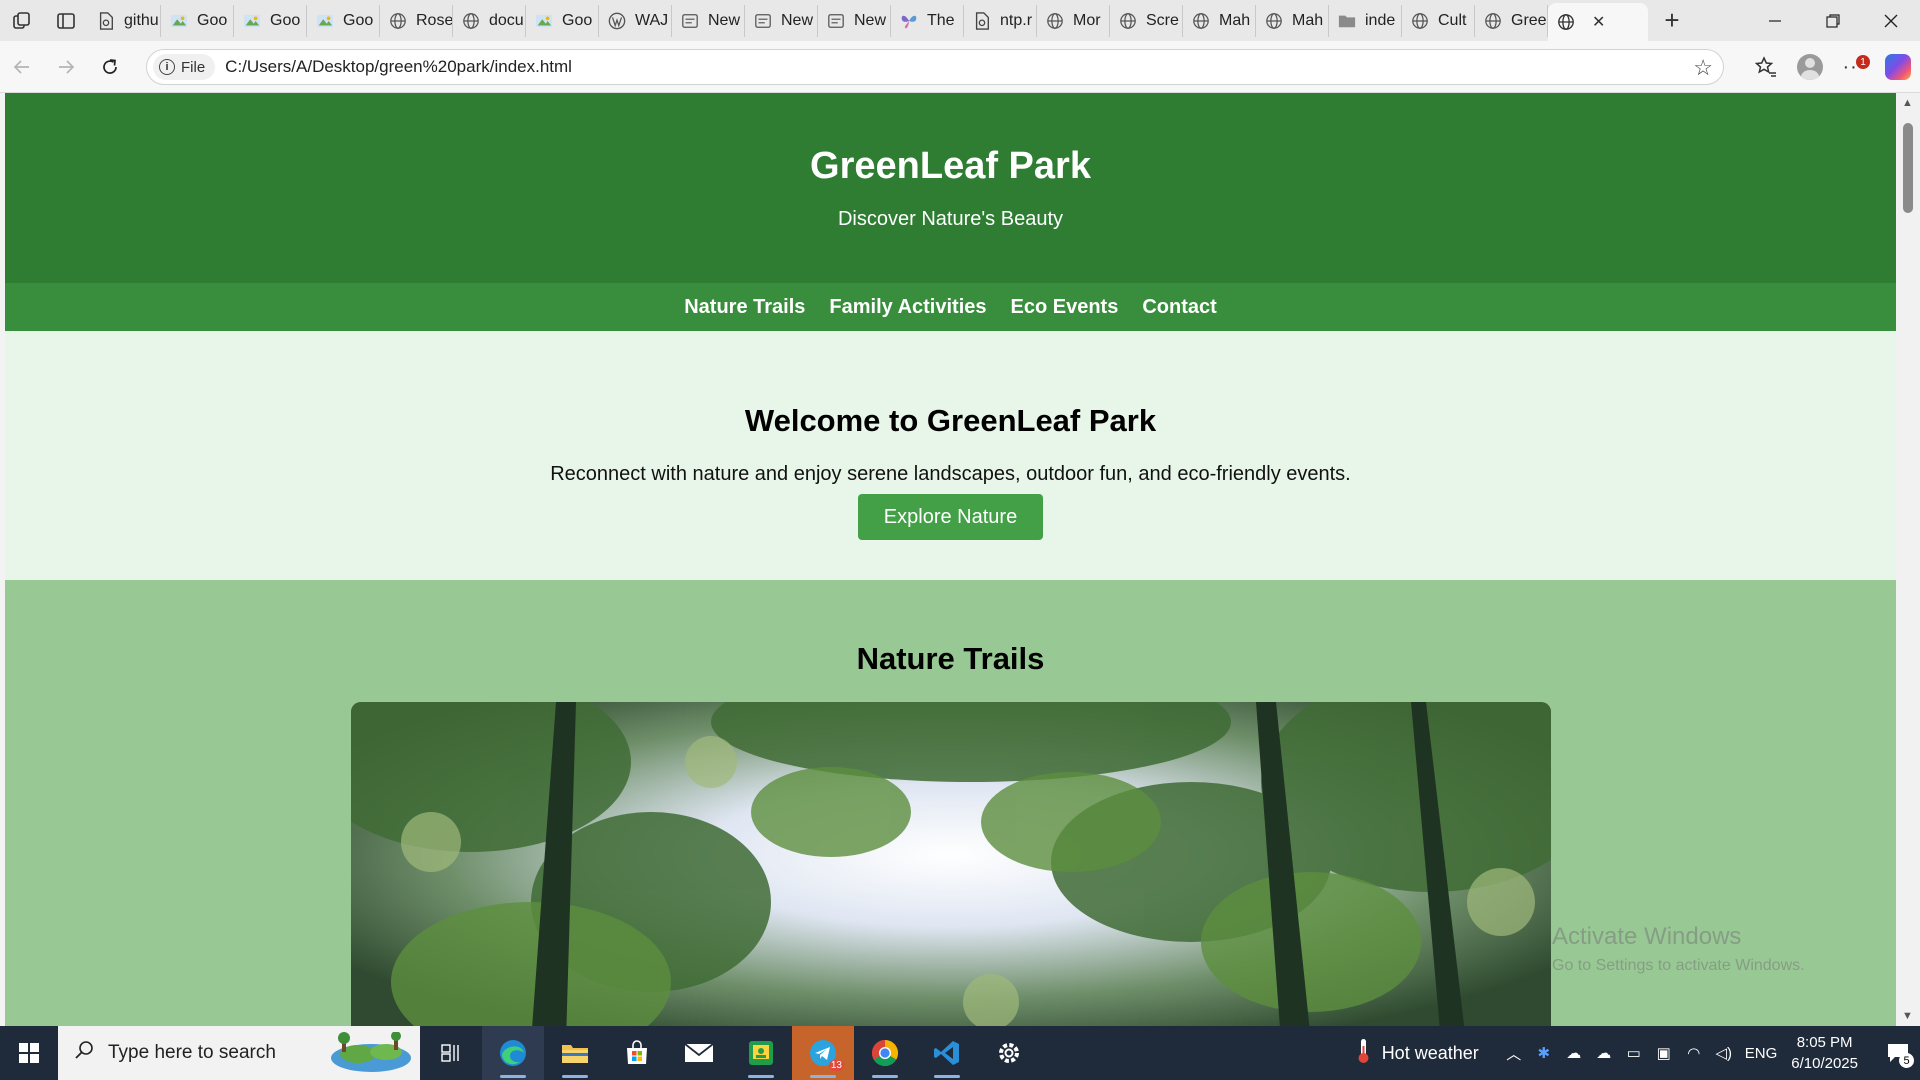  What do you see at coordinates (1511, 20) in the screenshot?
I see `tab-20: Gree` at bounding box center [1511, 20].